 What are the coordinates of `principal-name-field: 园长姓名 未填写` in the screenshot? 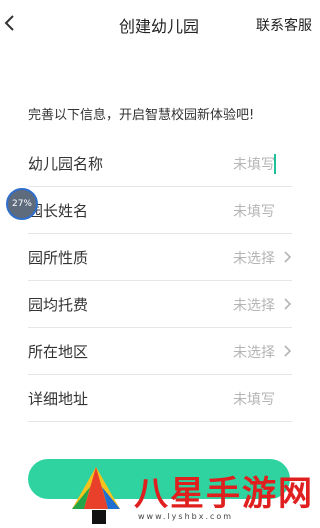 It's located at (160, 210).